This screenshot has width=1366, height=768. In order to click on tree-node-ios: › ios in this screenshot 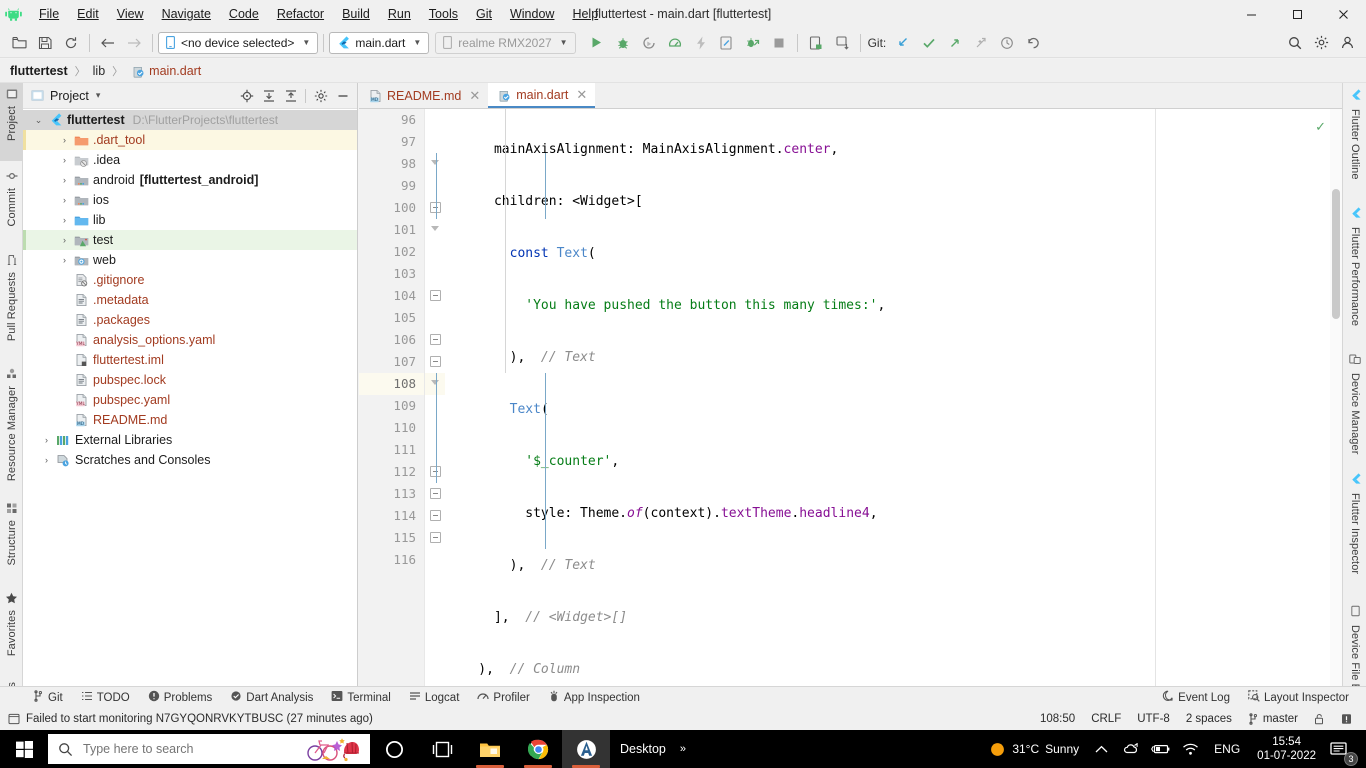, I will do `click(190, 200)`.